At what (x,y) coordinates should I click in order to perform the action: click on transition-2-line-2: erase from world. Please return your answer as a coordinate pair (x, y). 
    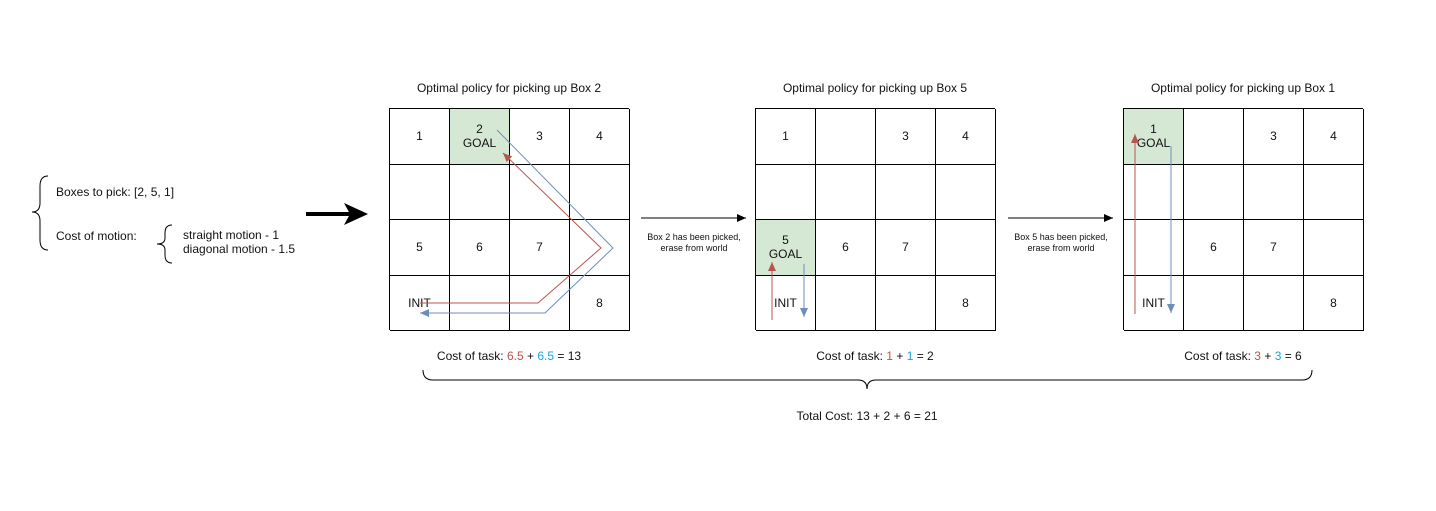
    Looking at the image, I should click on (1061, 248).